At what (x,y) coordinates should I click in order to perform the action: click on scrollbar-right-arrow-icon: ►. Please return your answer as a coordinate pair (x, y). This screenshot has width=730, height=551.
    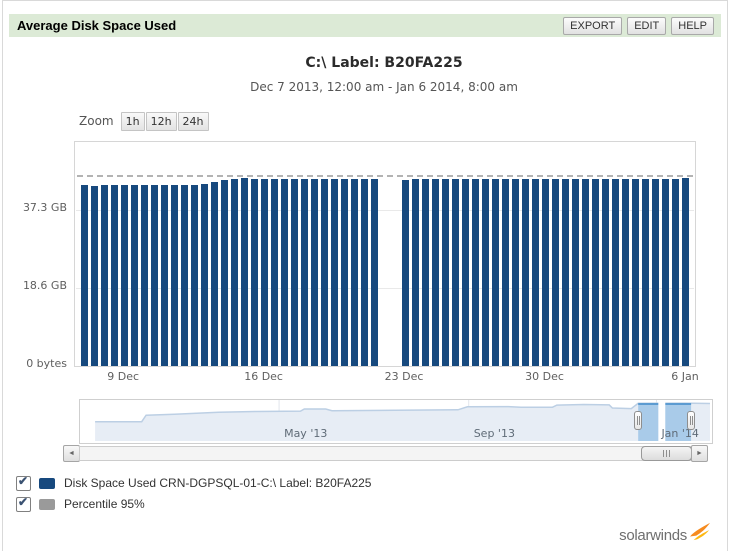
    Looking at the image, I should click on (699, 453).